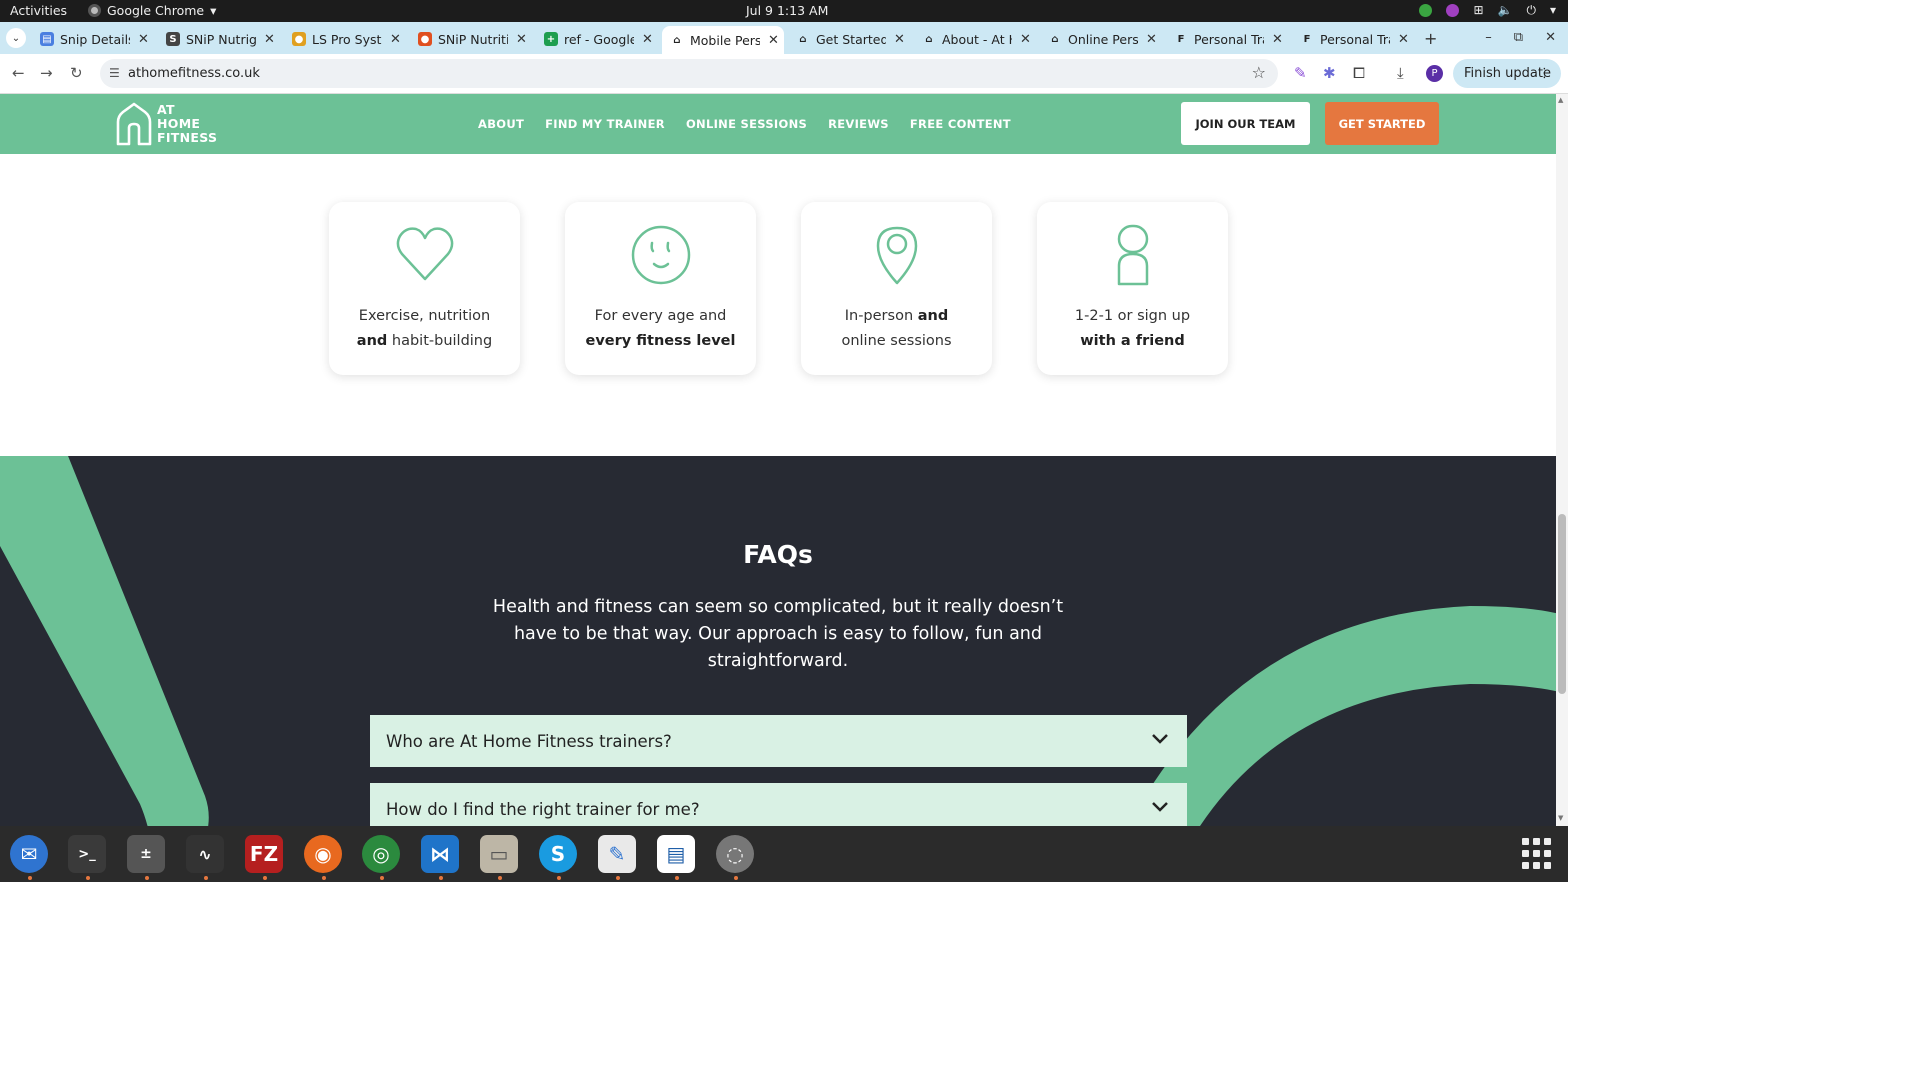 Image resolution: width=1920 pixels, height=1080 pixels. I want to click on browser-tab: ⌂ Mobile Personal ✕, so click(723, 40).